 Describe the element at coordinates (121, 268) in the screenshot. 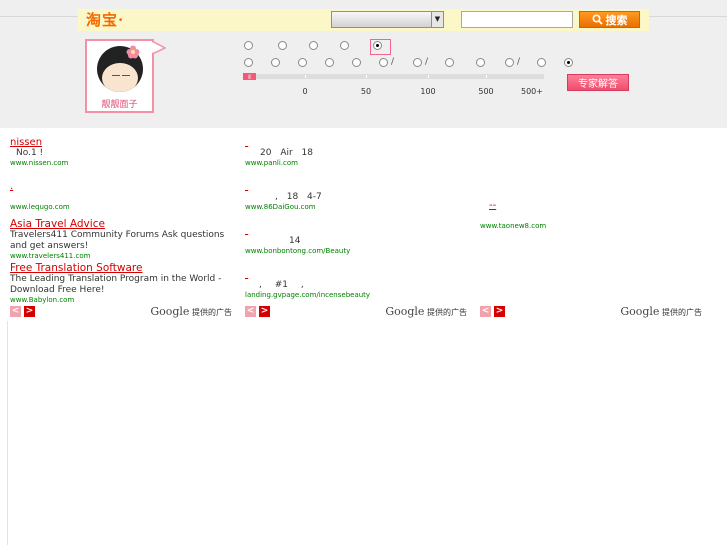

I see `ad-title: Free Translation Software` at that location.